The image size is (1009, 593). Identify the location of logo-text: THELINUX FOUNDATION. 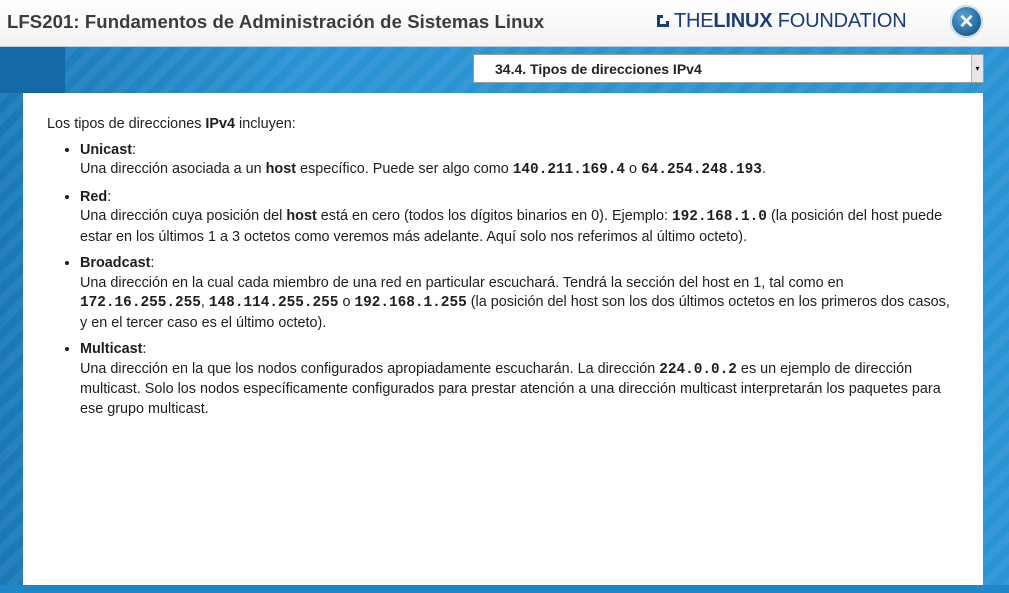
(790, 20).